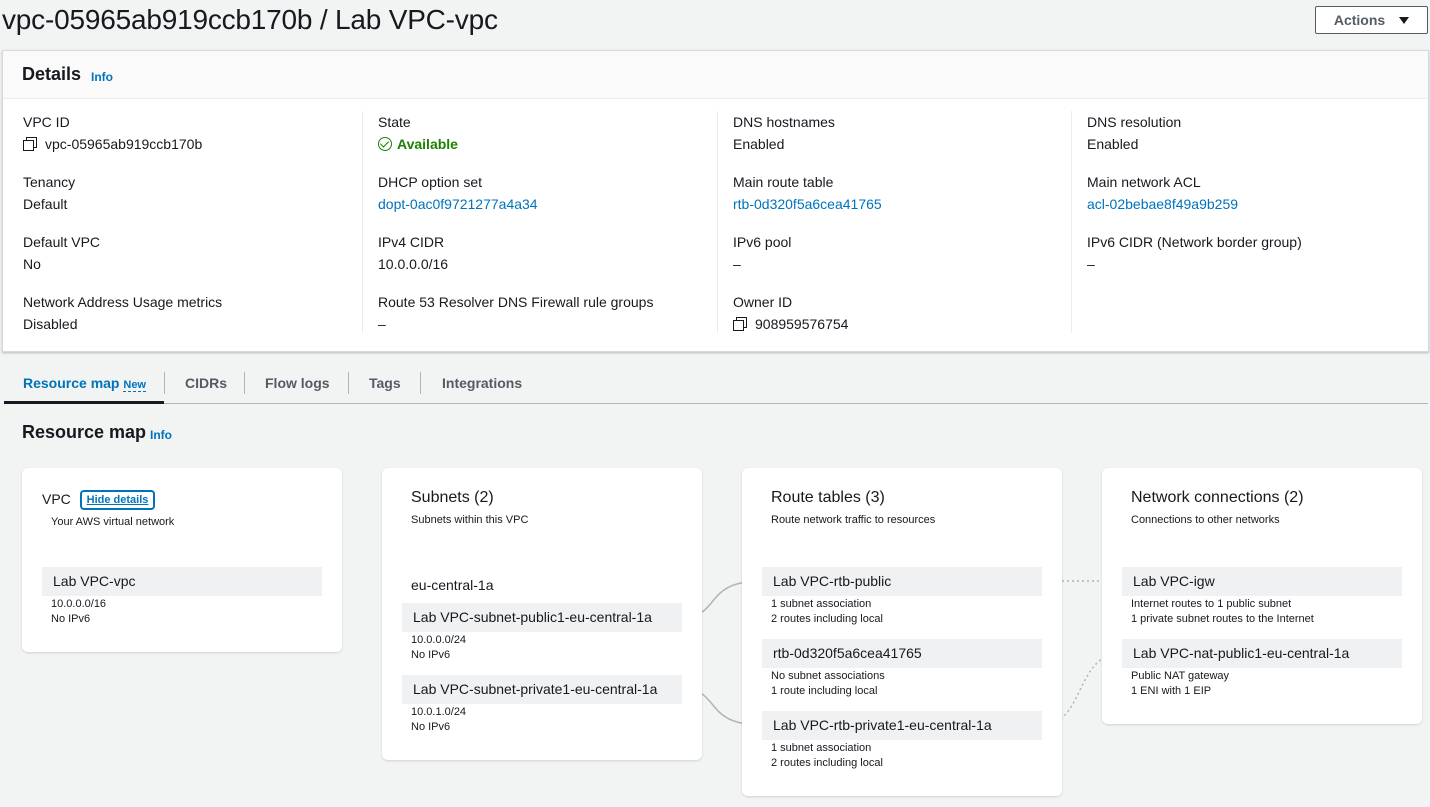 This screenshot has width=1430, height=807. Describe the element at coordinates (542, 689) in the screenshot. I see `subnet-node-private: Lab VPC-subnet-private1-eu-central-1a` at that location.